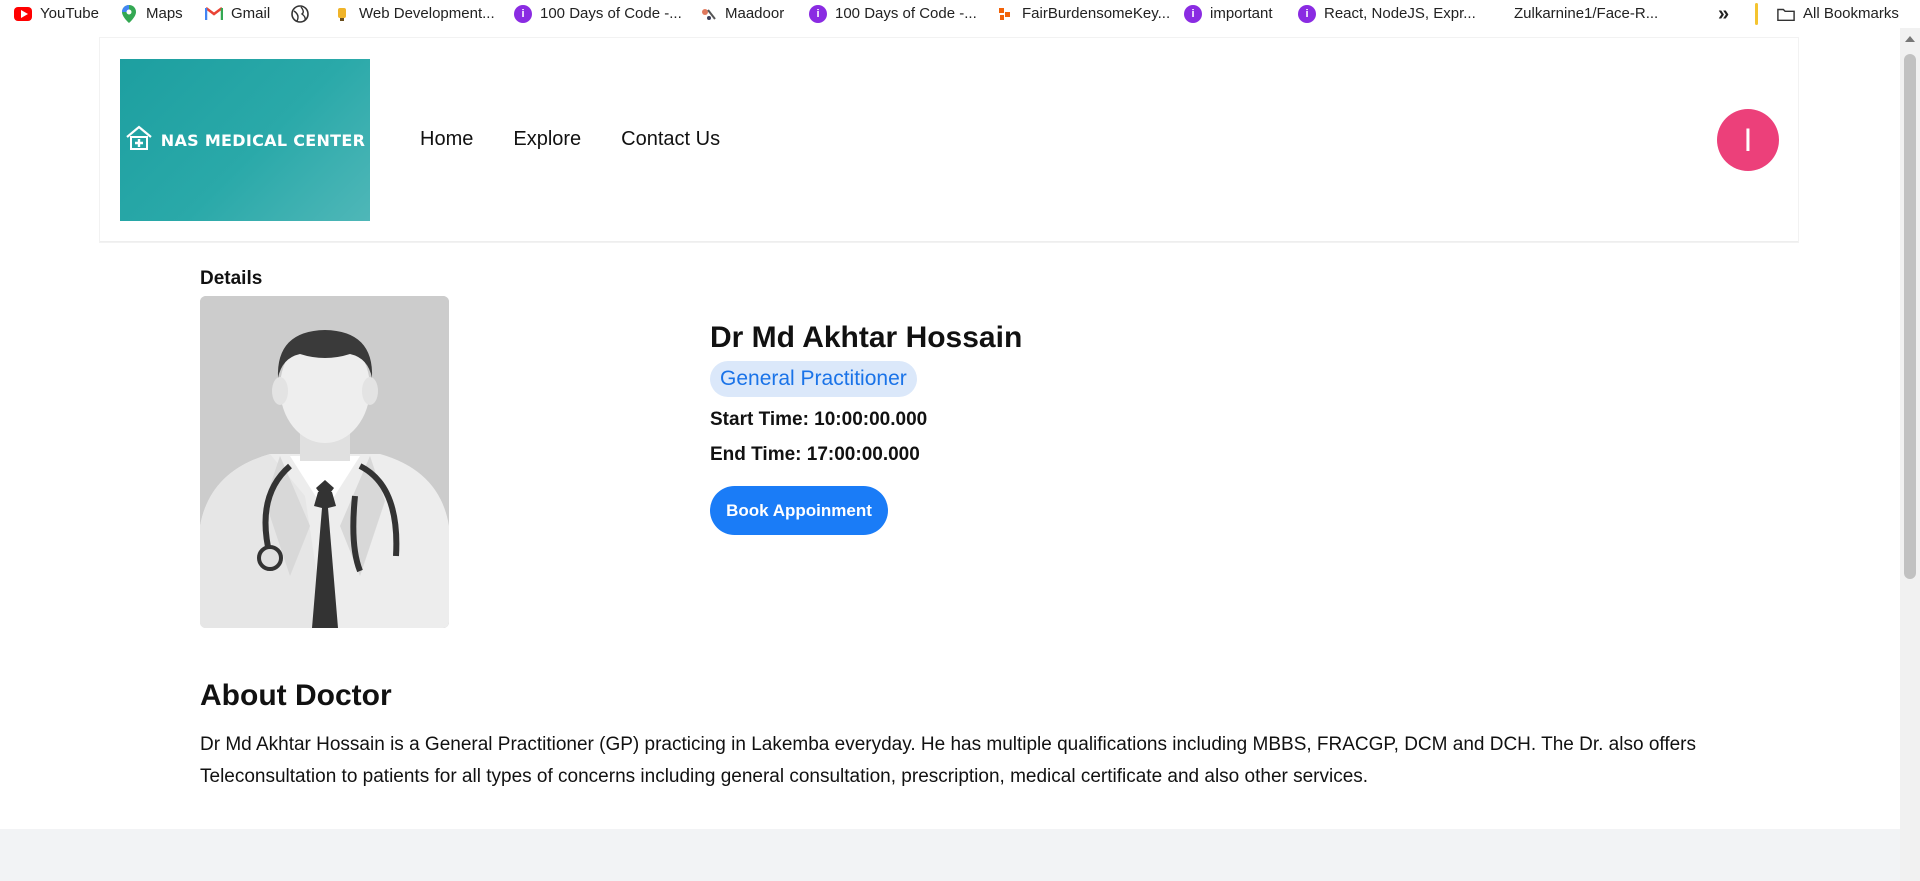  What do you see at coordinates (164, 13) in the screenshot?
I see `bookmark-label: Maps` at bounding box center [164, 13].